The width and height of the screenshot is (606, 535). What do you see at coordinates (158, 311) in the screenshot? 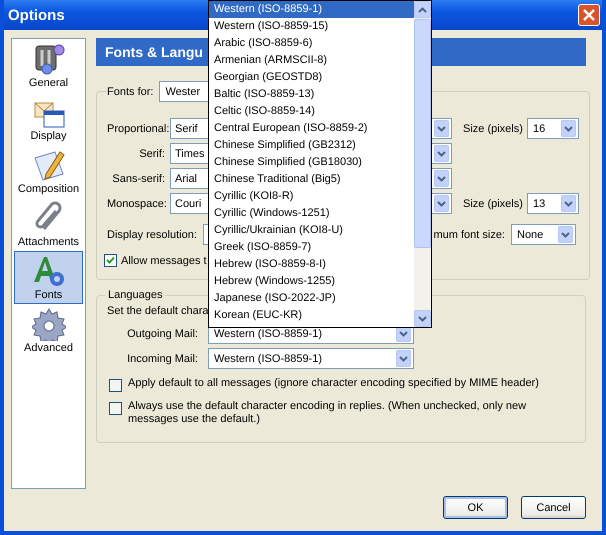
I see `intro-text: Set the default chara` at bounding box center [158, 311].